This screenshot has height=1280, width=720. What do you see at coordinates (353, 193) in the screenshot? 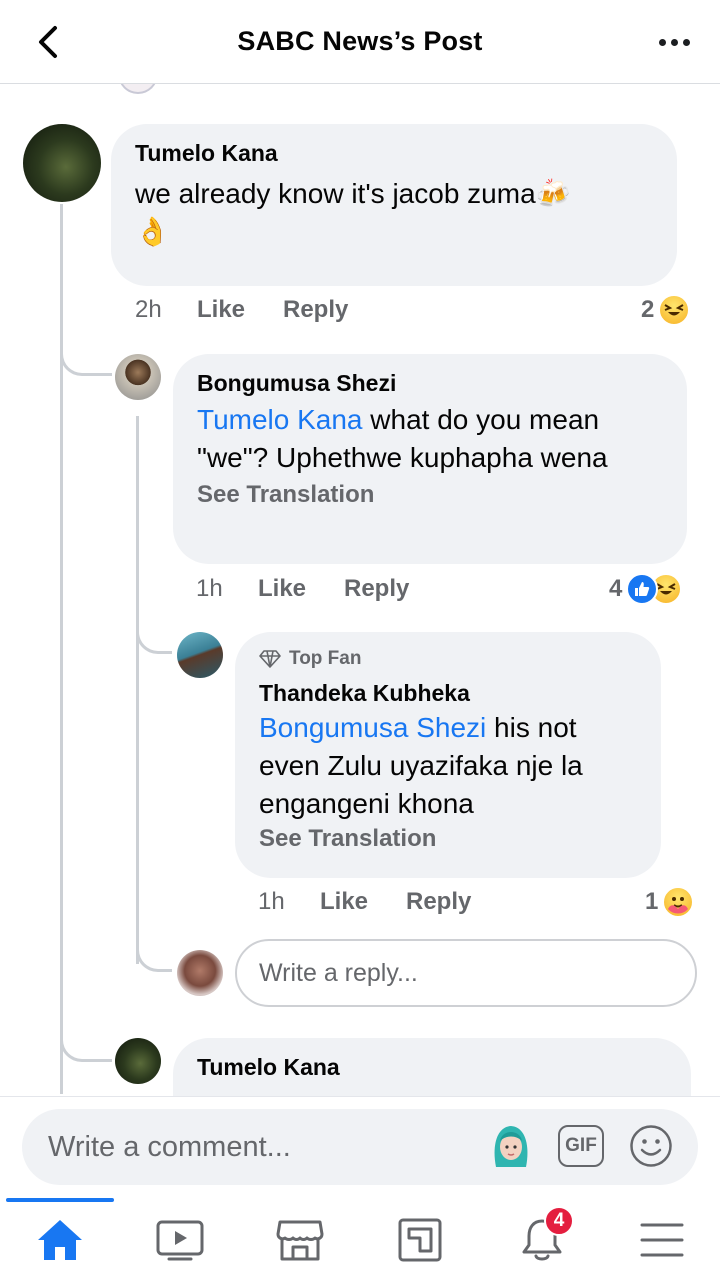
I see `comment-text: we already know it's jacob zuma🍻` at bounding box center [353, 193].